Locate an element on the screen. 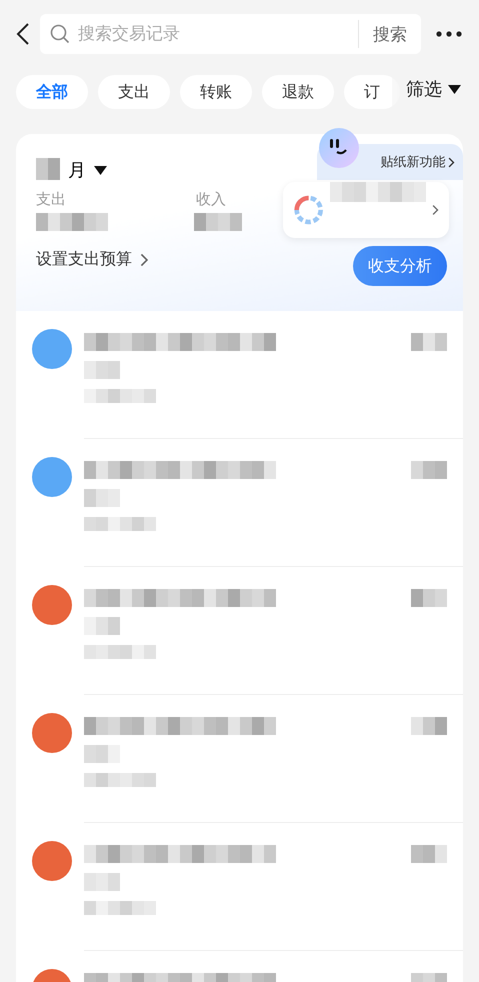 The image size is (479, 982). filter-tab: 全部 is located at coordinates (52, 92).